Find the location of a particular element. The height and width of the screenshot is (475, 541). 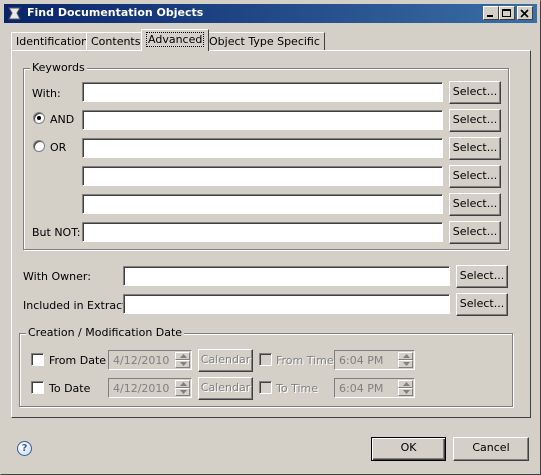

to-date-label: To Date is located at coordinates (70, 388).